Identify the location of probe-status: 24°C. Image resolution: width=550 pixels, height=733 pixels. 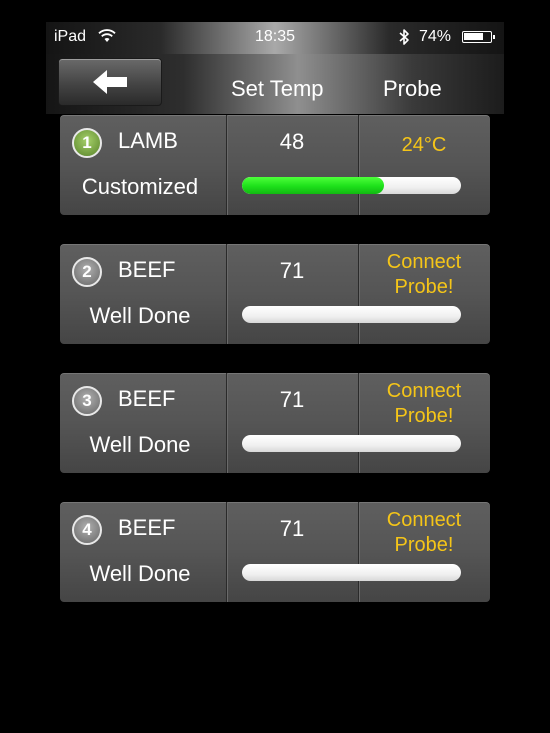
(424, 145).